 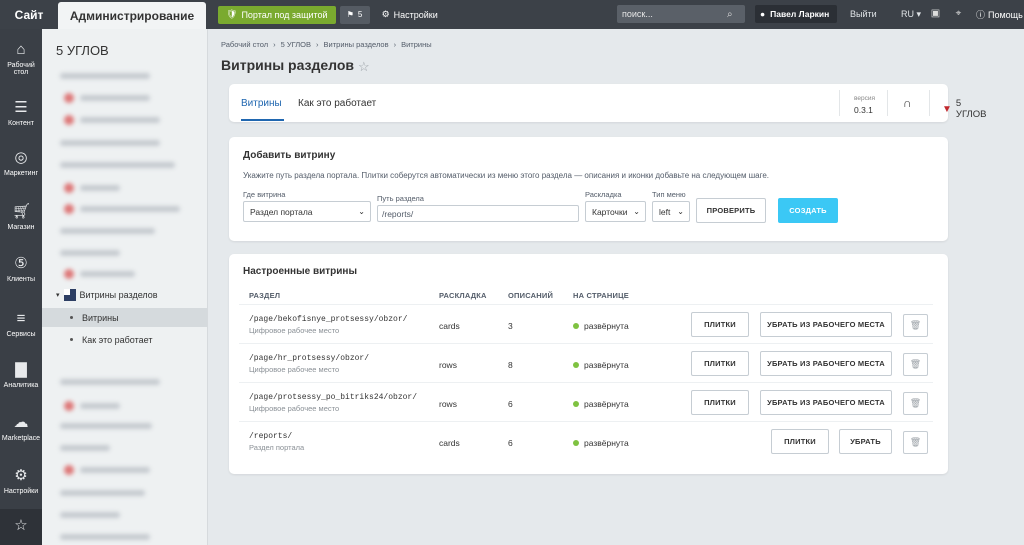 I want to click on help-link: ⓘ Помощь, so click(x=999, y=14).